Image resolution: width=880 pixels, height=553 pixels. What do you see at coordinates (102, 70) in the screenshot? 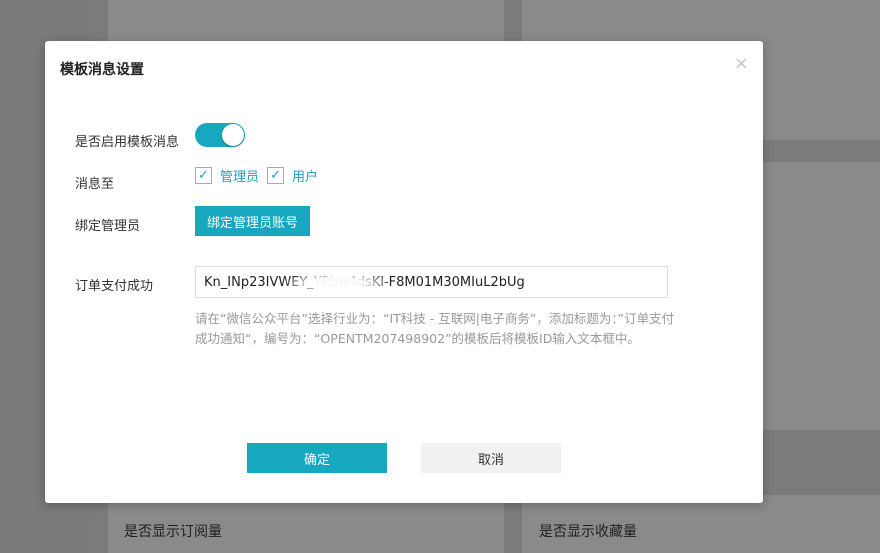
I see `dialog-title: 模板消息设置` at bounding box center [102, 70].